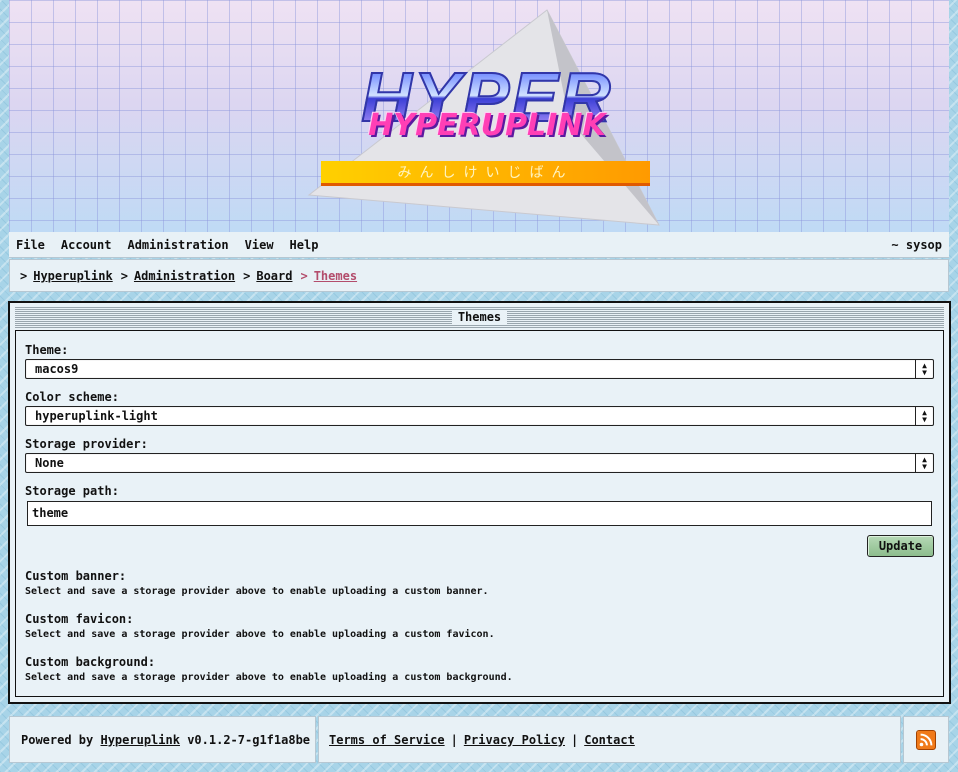  Describe the element at coordinates (139, 740) in the screenshot. I see `hyperuplink-link: Hyperuplink` at that location.